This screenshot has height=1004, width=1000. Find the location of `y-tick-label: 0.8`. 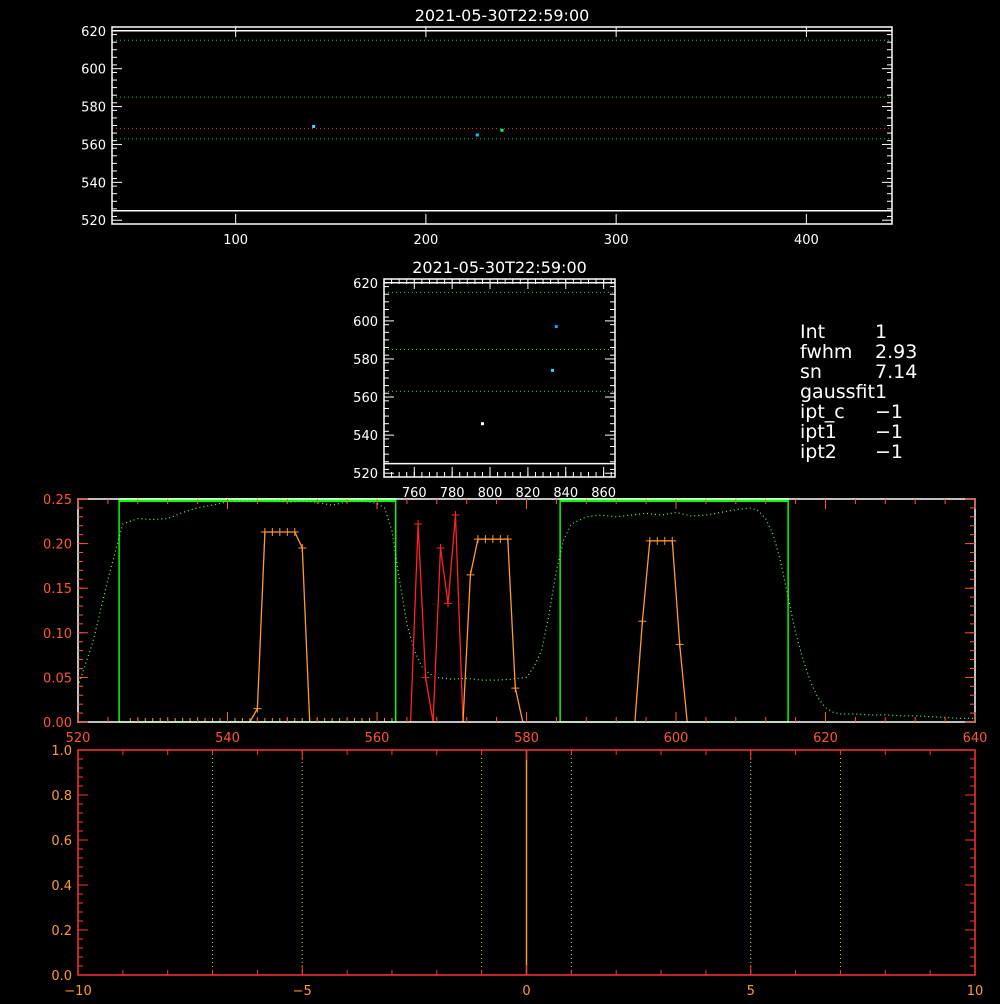

y-tick-label: 0.8 is located at coordinates (61, 796).